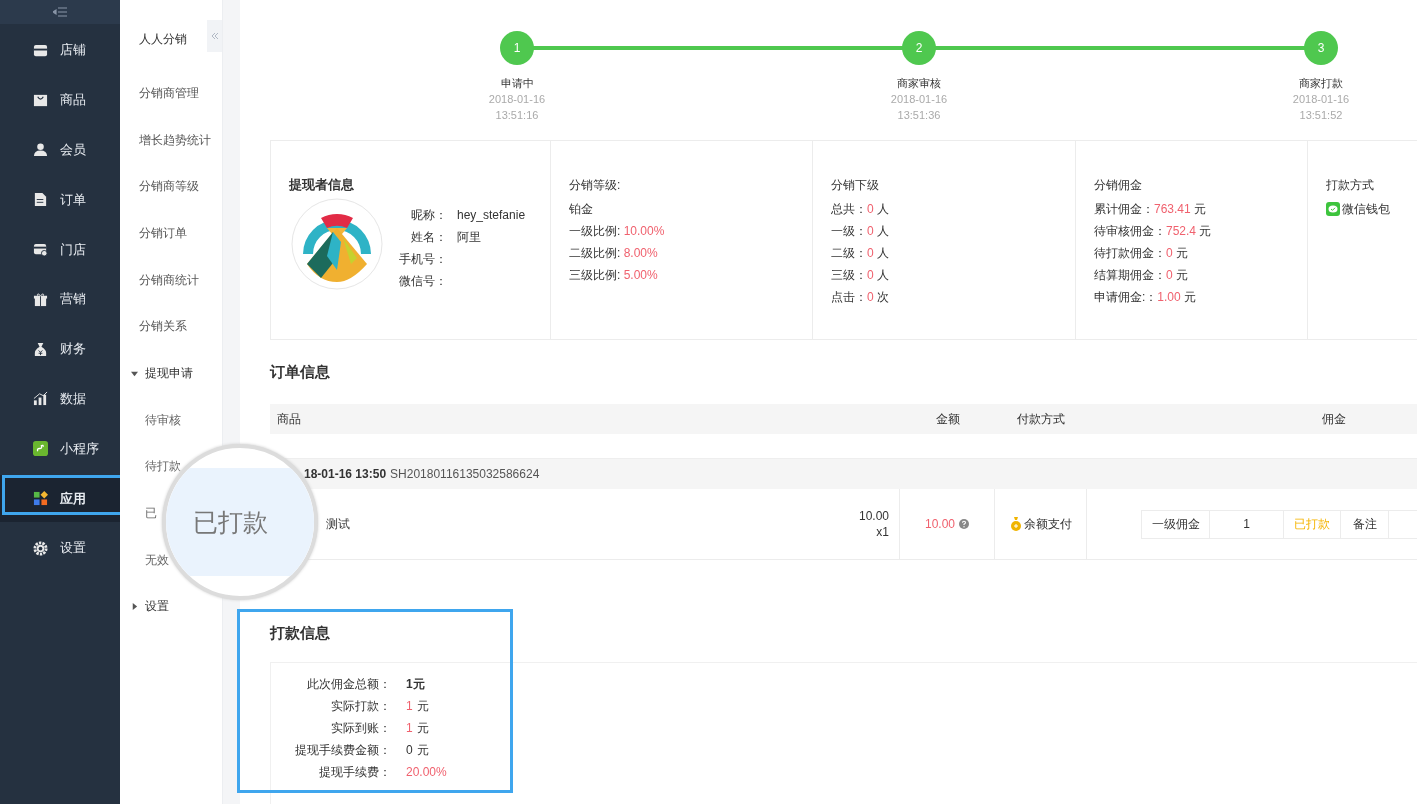 The height and width of the screenshot is (804, 1417). What do you see at coordinates (289, 419) in the screenshot?
I see `column-header: 商品` at bounding box center [289, 419].